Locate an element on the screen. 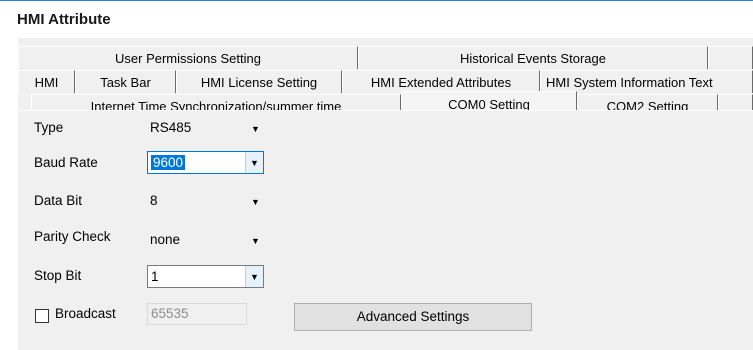  tab-task-bar: Task Bar is located at coordinates (125, 81).